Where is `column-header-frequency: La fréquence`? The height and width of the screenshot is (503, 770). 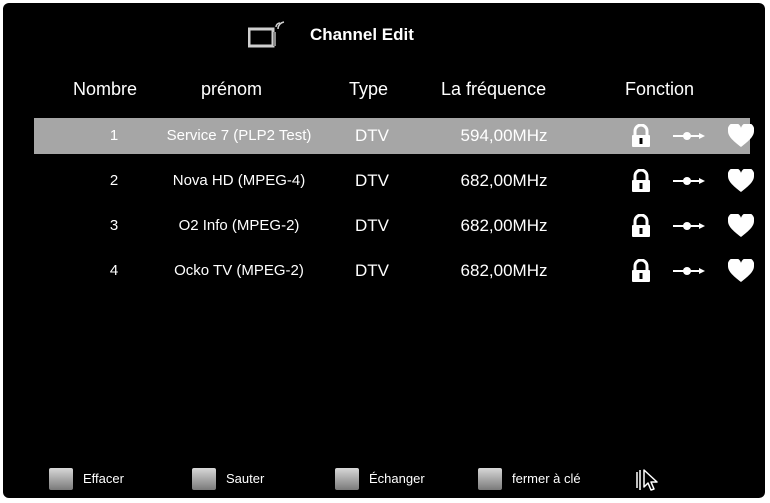
column-header-frequency: La fréquence is located at coordinates (494, 89).